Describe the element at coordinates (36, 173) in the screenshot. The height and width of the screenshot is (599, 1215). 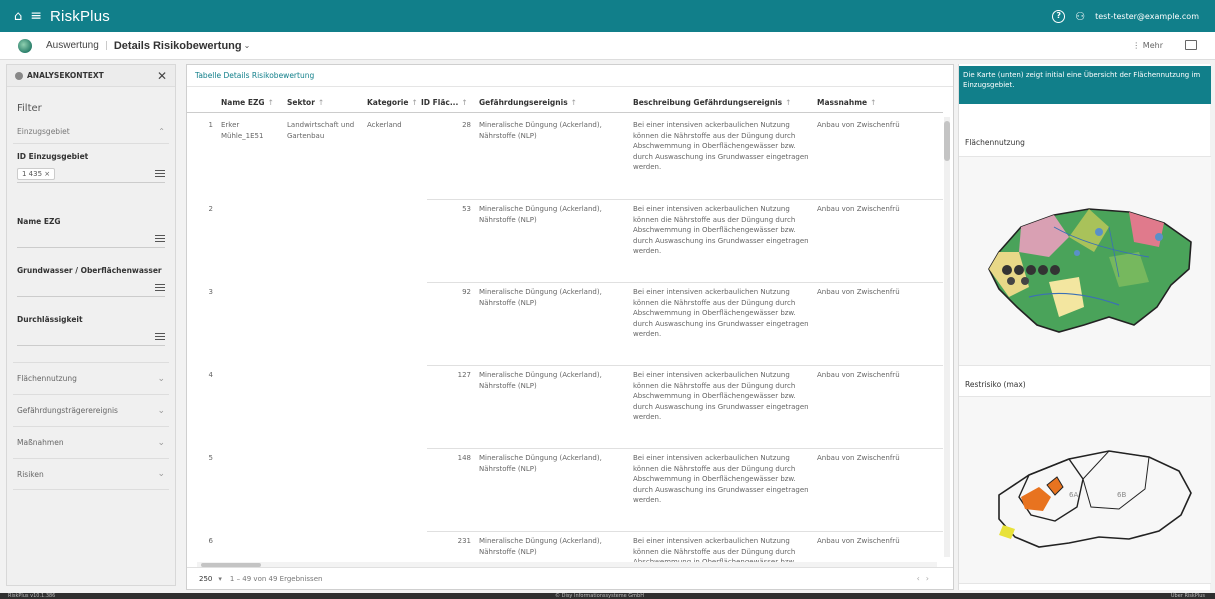
I see `selected-chip: 1 435 ×` at that location.